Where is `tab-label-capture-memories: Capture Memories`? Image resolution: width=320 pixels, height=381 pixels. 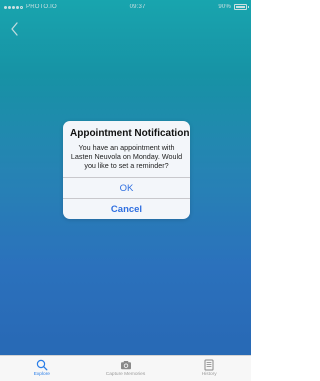 tab-label-capture-memories: Capture Memories is located at coordinates (125, 374).